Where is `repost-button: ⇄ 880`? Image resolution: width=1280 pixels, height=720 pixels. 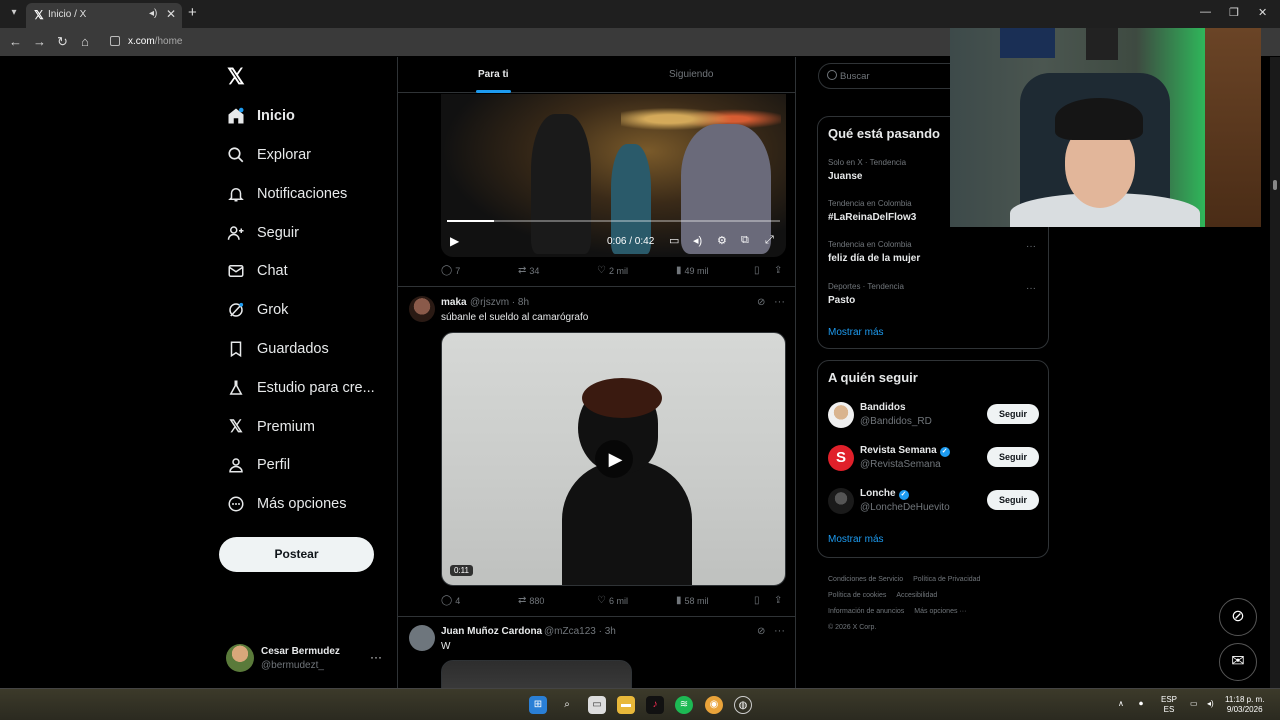
repost-button: ⇄ 880 is located at coordinates (531, 600).